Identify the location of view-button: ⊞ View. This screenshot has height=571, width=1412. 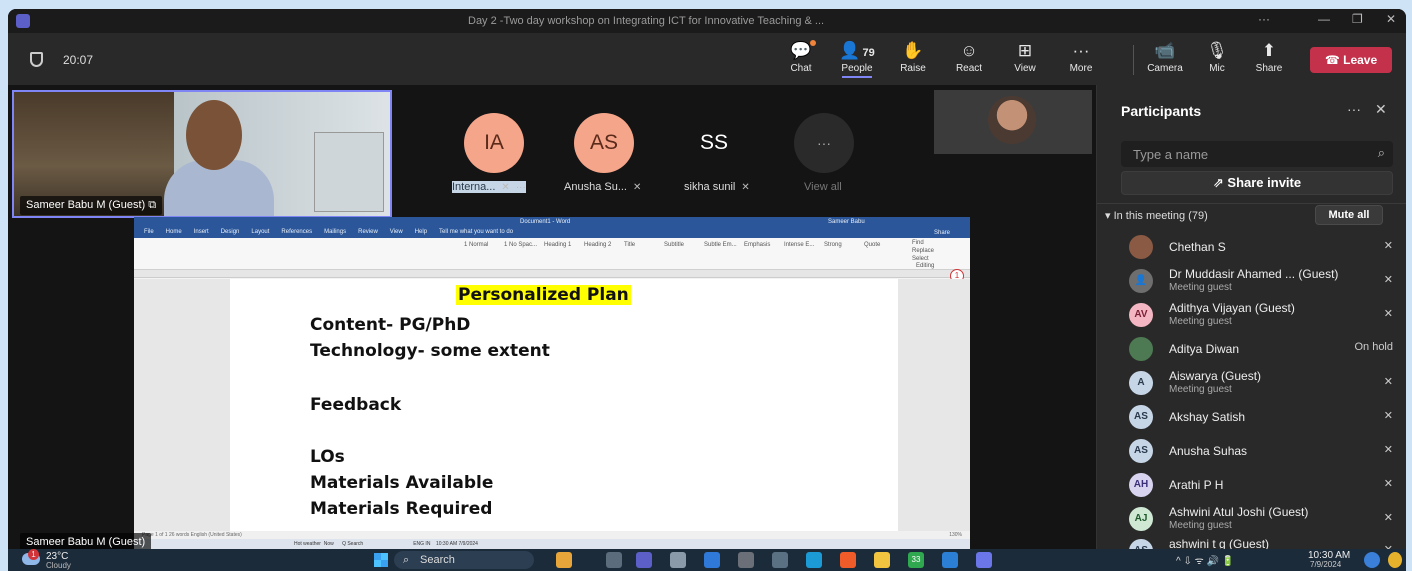
(1025, 56).